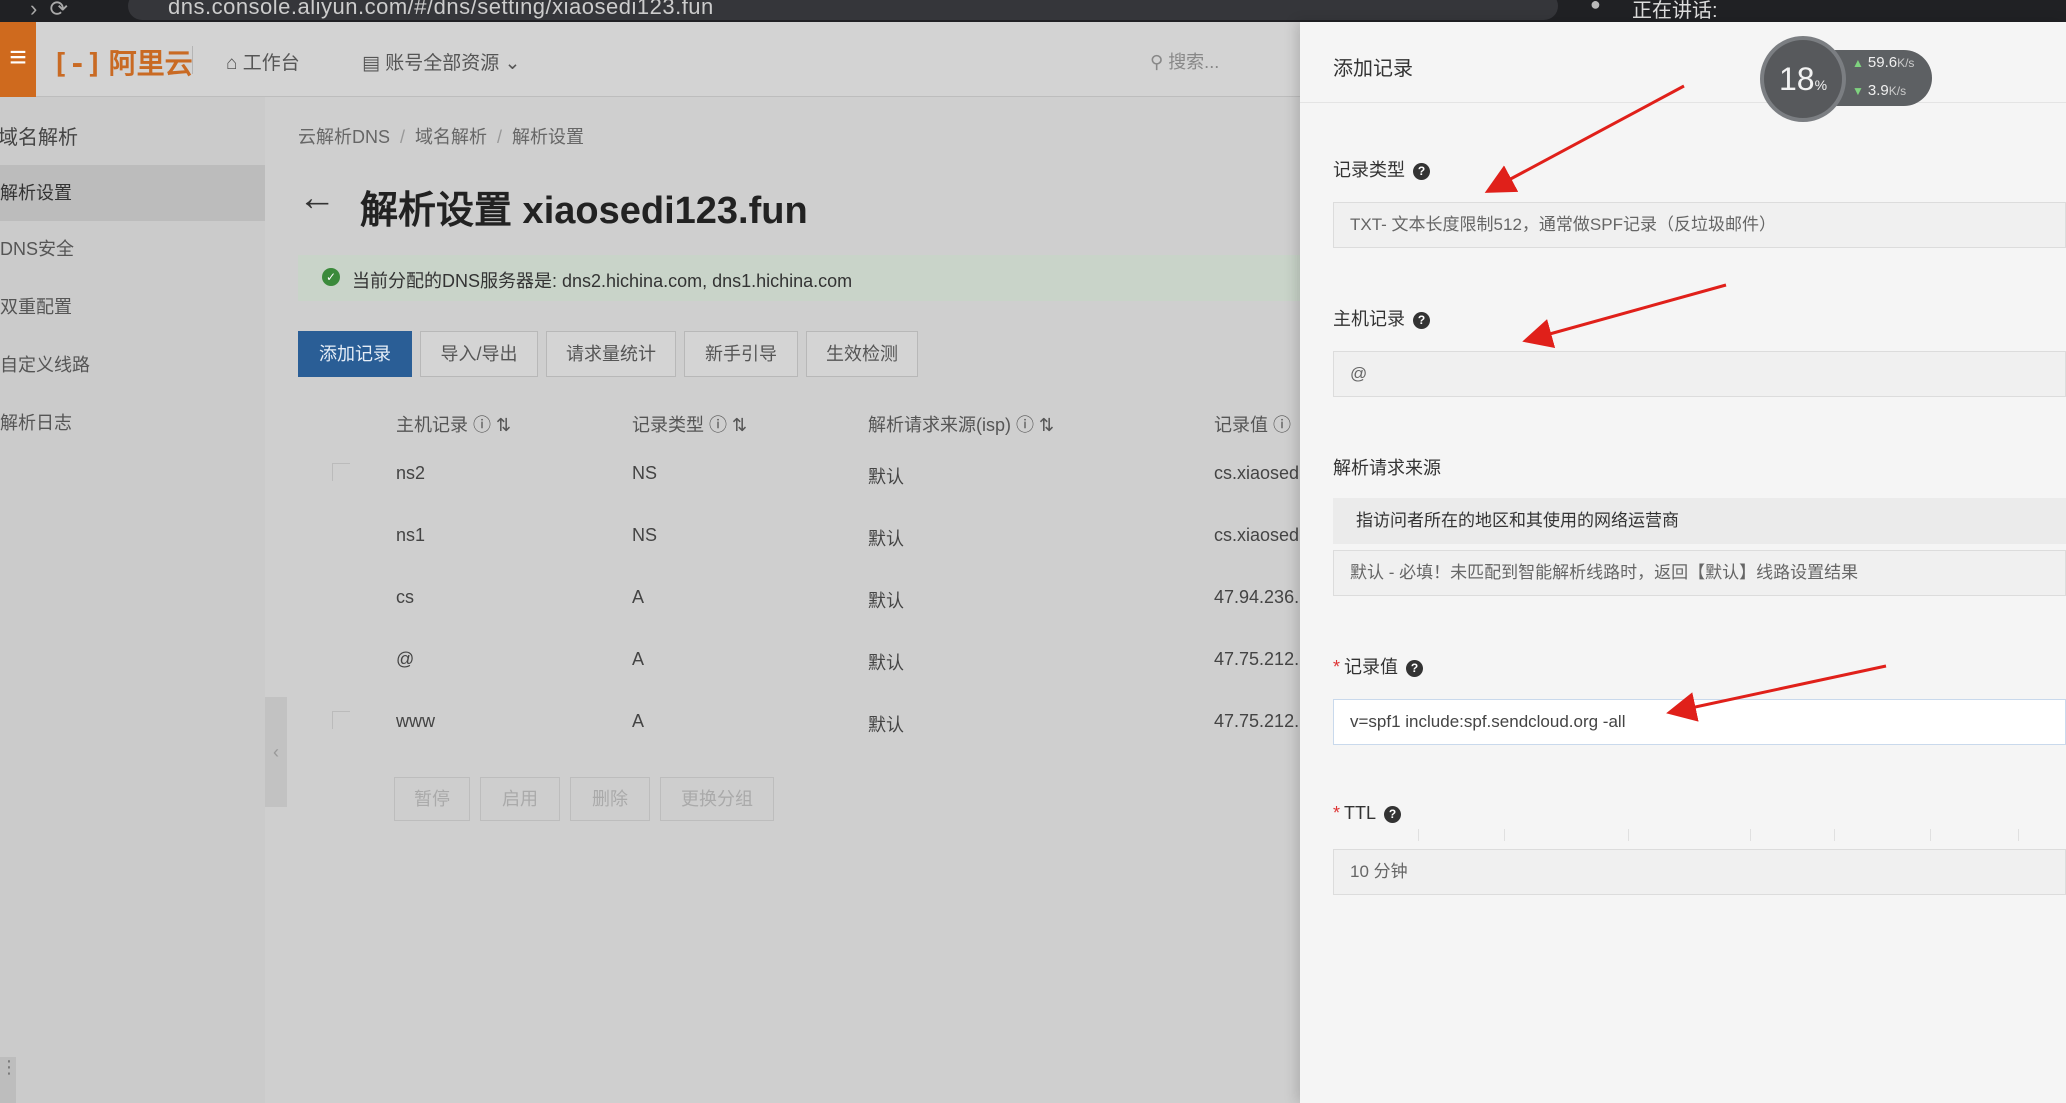 Image resolution: width=2066 pixels, height=1103 pixels. What do you see at coordinates (801, 474) in the screenshot?
I see `table-row: ns2 NS 默认 cs.xiaosedi` at bounding box center [801, 474].